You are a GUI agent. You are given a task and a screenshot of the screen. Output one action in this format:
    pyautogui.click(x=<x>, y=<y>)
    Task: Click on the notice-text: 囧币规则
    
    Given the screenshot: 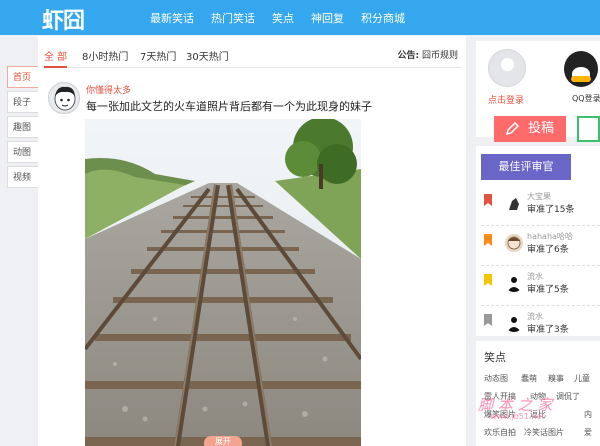 What is the action you would take?
    pyautogui.click(x=440, y=56)
    